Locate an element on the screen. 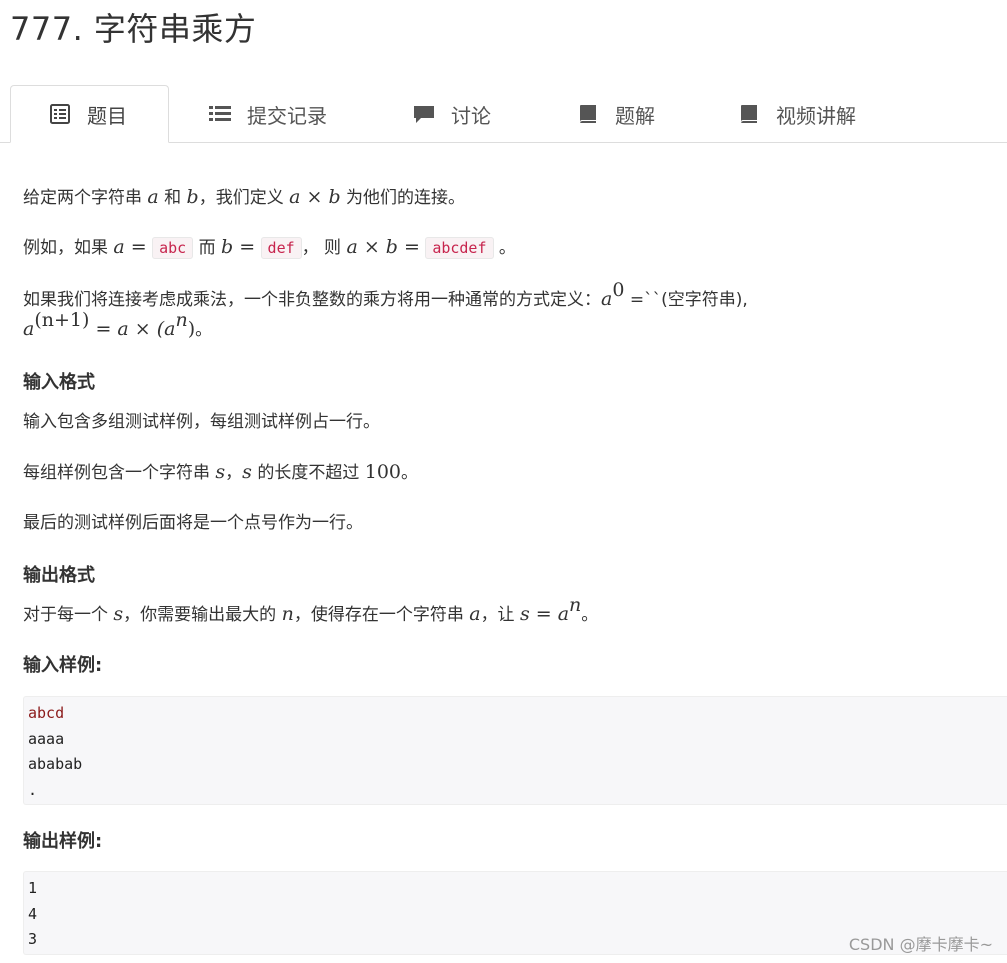 The image size is (1007, 963). page-title: 777. 字符串乘方 is located at coordinates (133, 29).